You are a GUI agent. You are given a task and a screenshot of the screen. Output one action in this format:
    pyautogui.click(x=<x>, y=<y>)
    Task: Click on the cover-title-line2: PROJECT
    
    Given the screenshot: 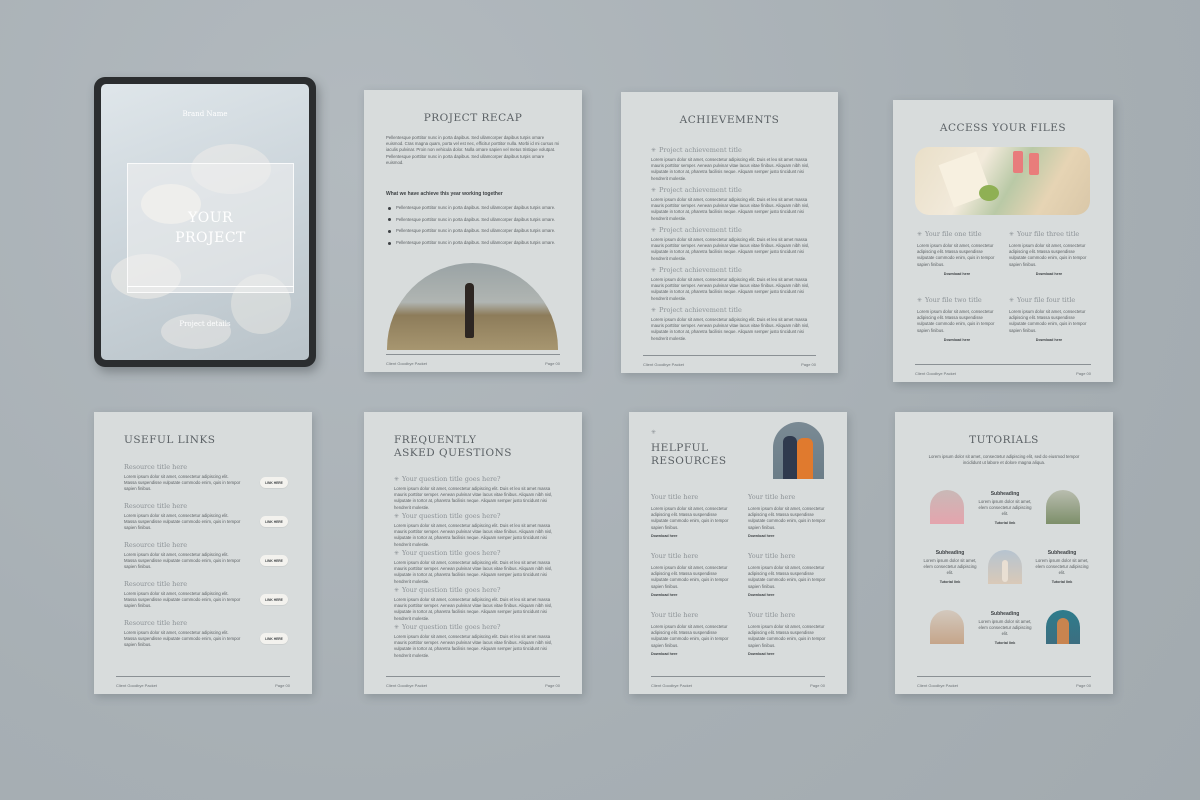 What is the action you would take?
    pyautogui.click(x=210, y=238)
    